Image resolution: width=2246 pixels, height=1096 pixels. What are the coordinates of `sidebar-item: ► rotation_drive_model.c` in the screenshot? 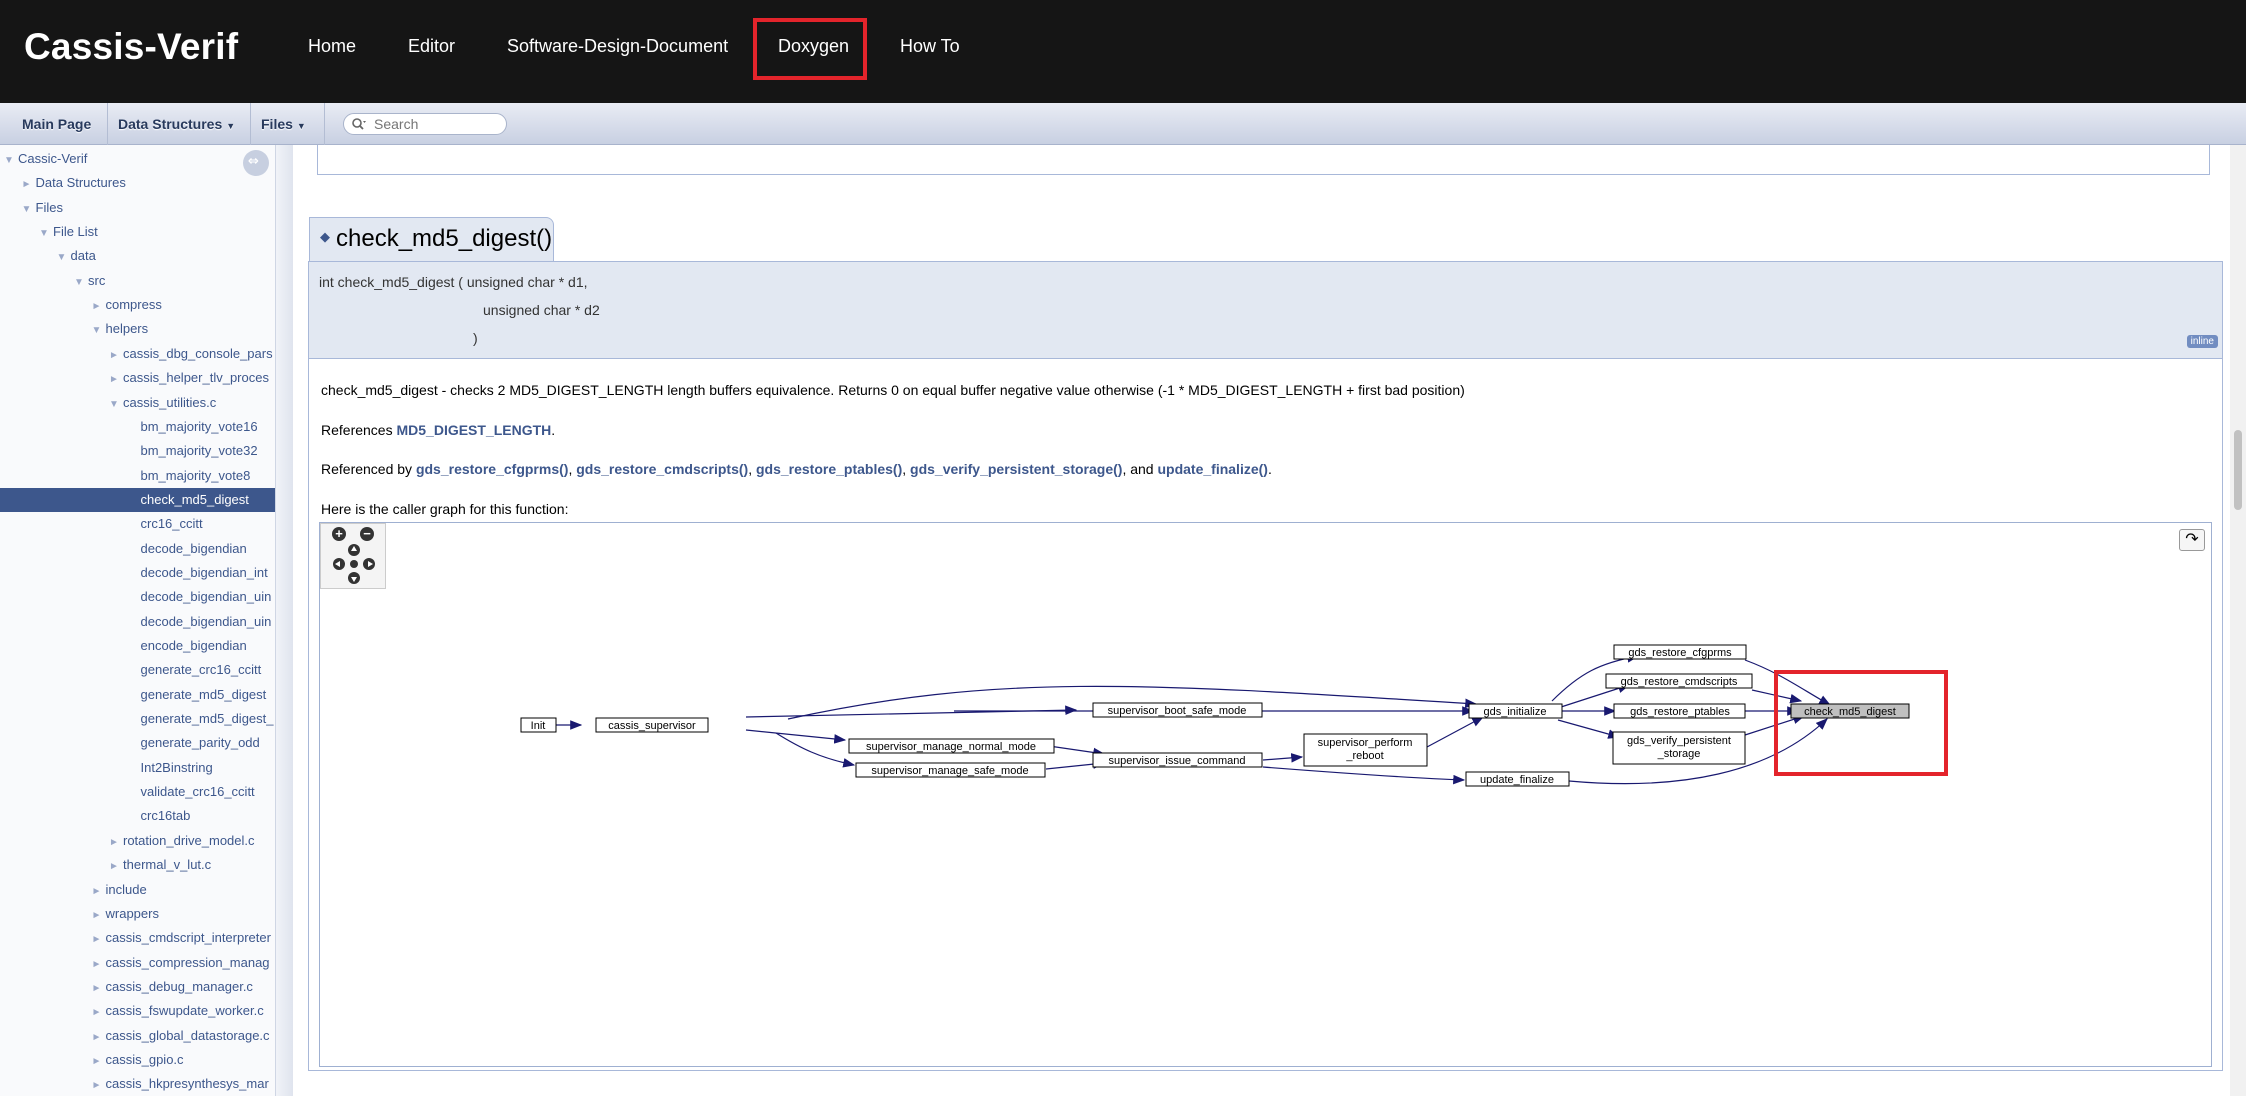 It's located at (137, 841).